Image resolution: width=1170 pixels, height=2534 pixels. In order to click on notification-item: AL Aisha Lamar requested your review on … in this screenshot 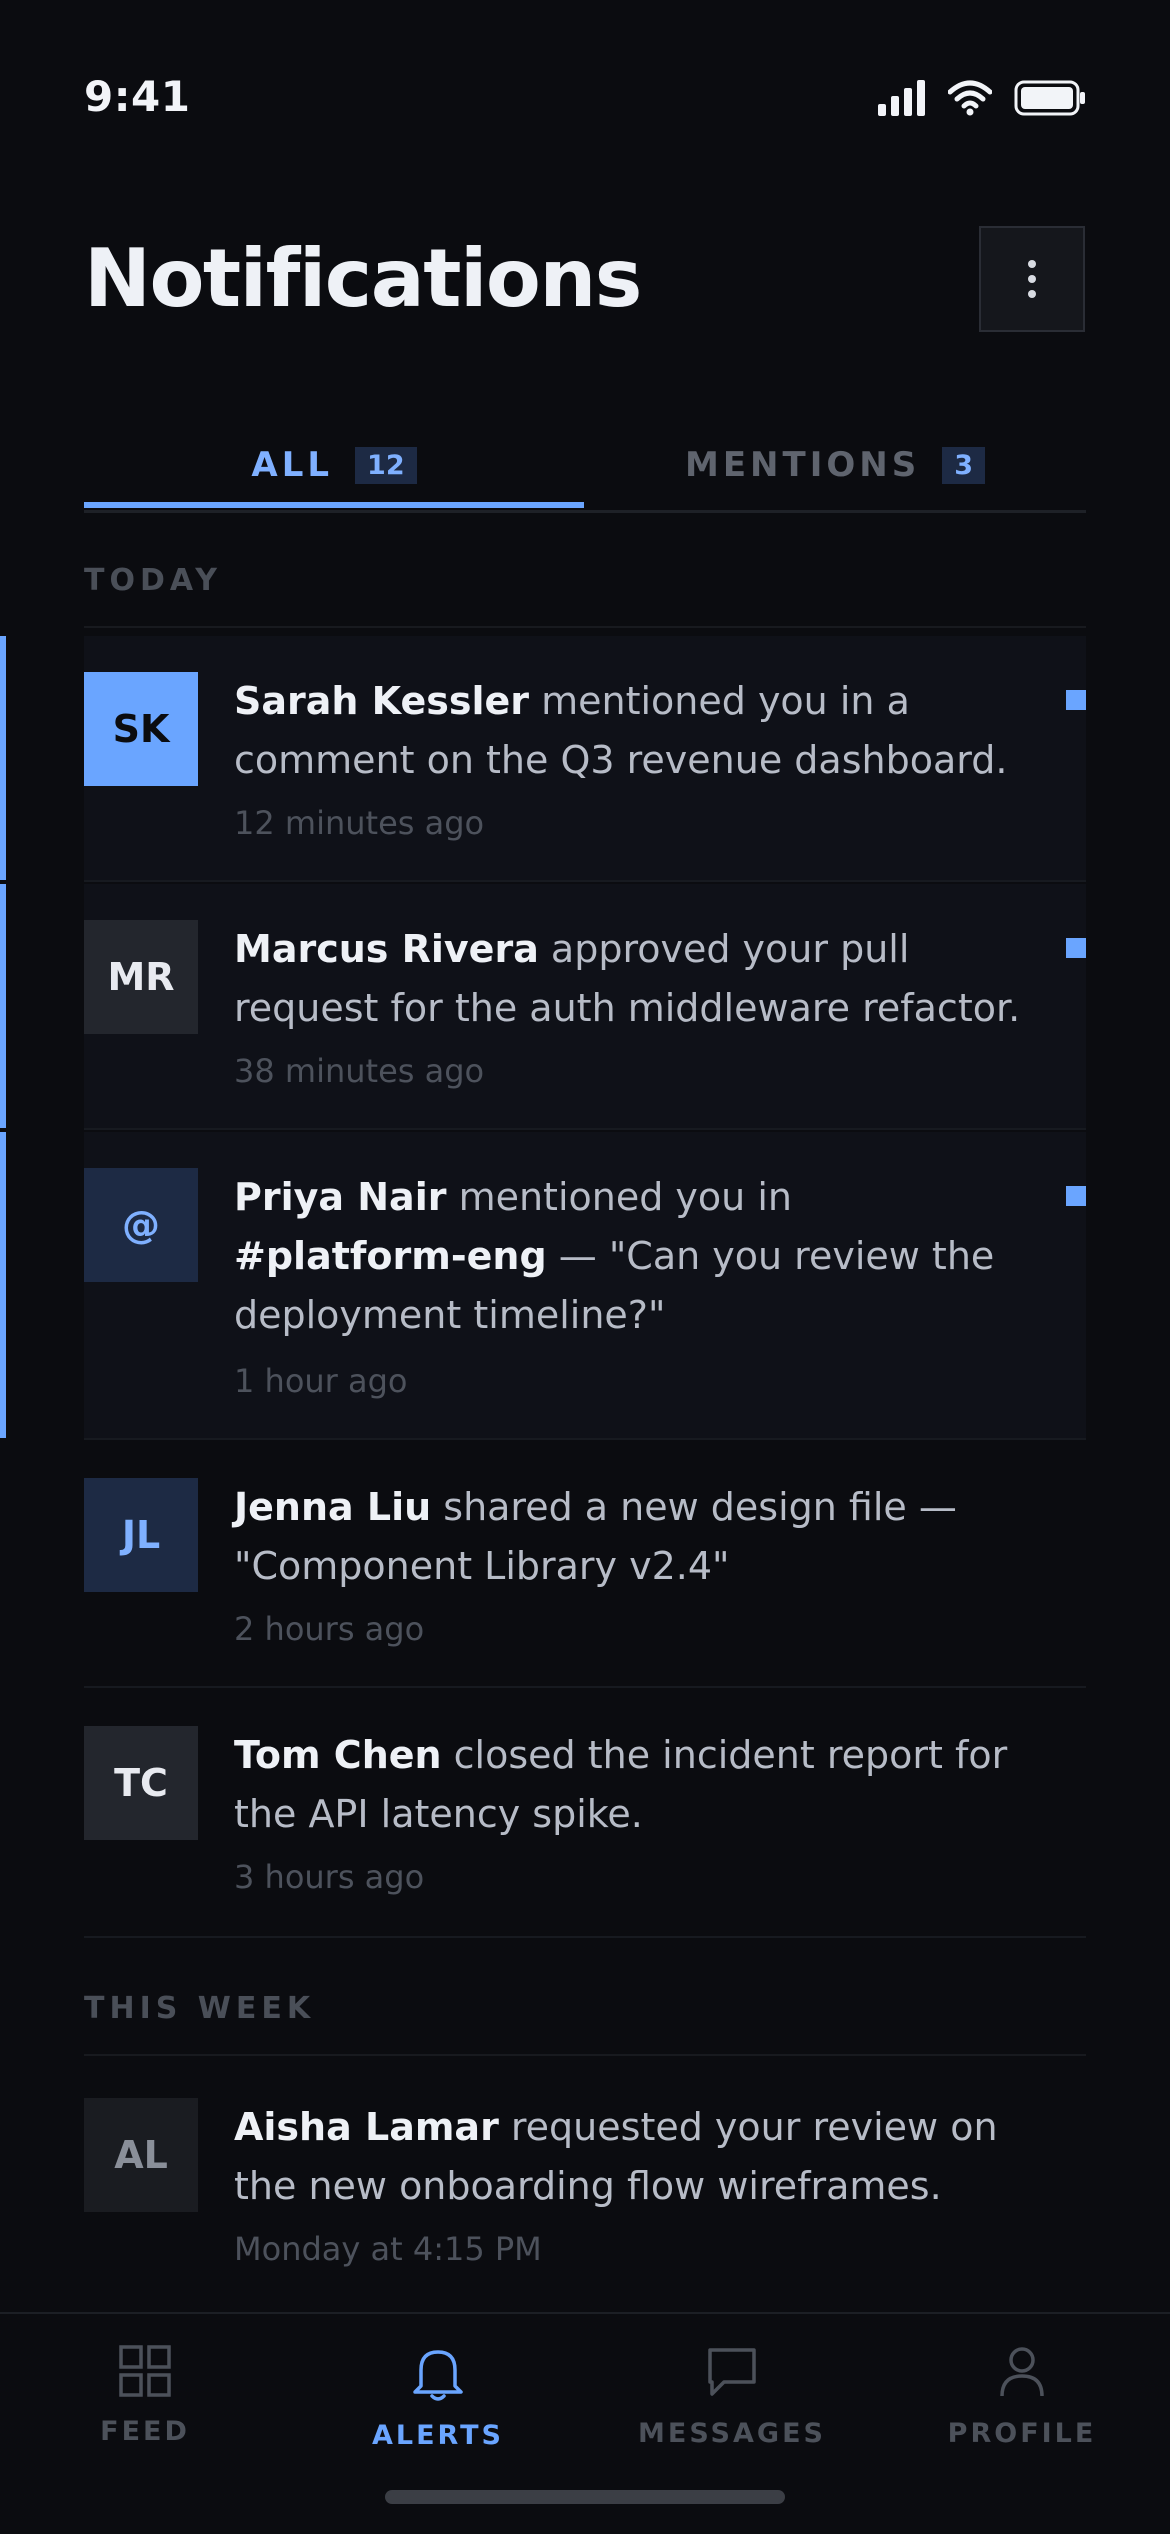, I will do `click(585, 2184)`.